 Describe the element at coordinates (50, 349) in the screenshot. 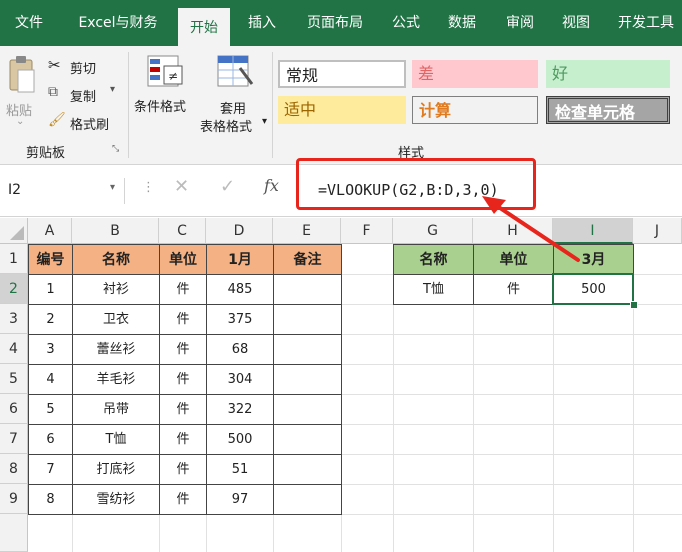

I see `table-cell: 3` at that location.